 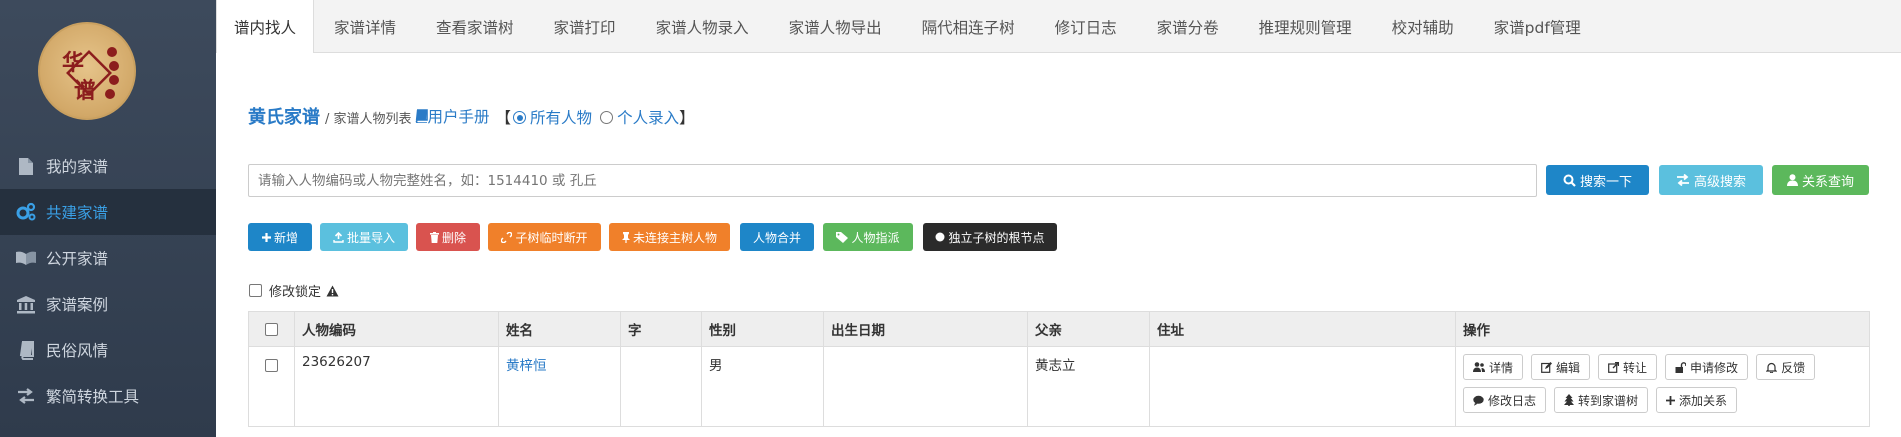 What do you see at coordinates (1662, 386) in the screenshot?
I see `actions-cell: 详情 编辑 转让 申请修改 反馈 修改日志 转到家谱树 添加关系` at bounding box center [1662, 386].